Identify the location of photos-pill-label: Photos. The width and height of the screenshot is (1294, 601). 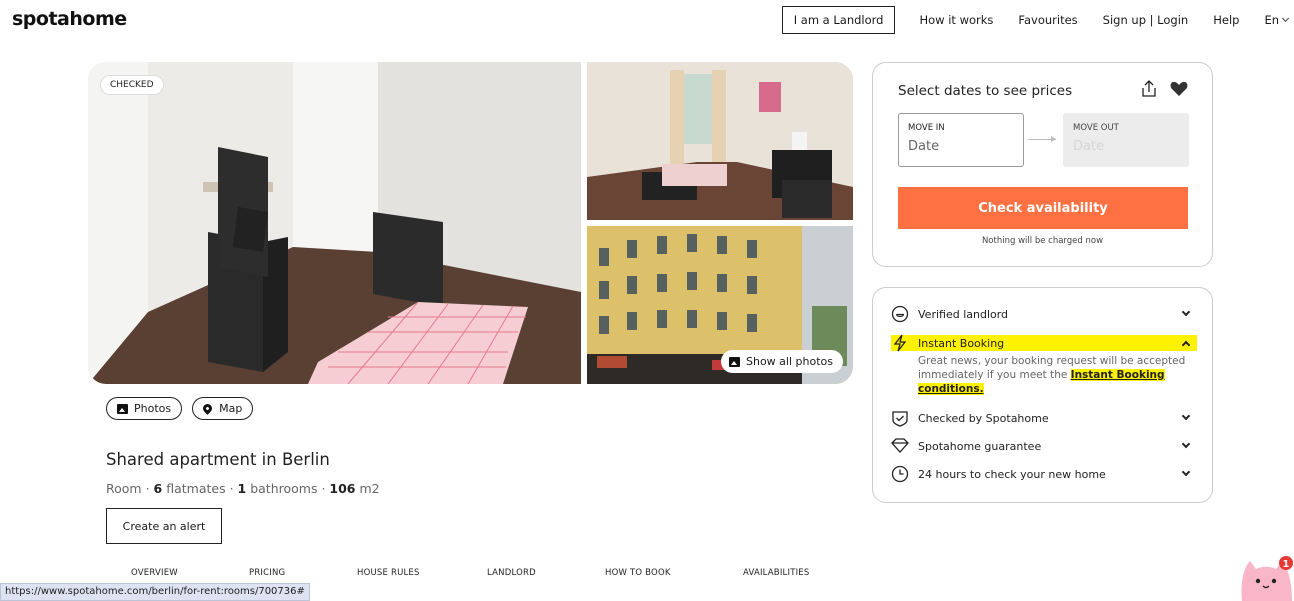
(153, 408).